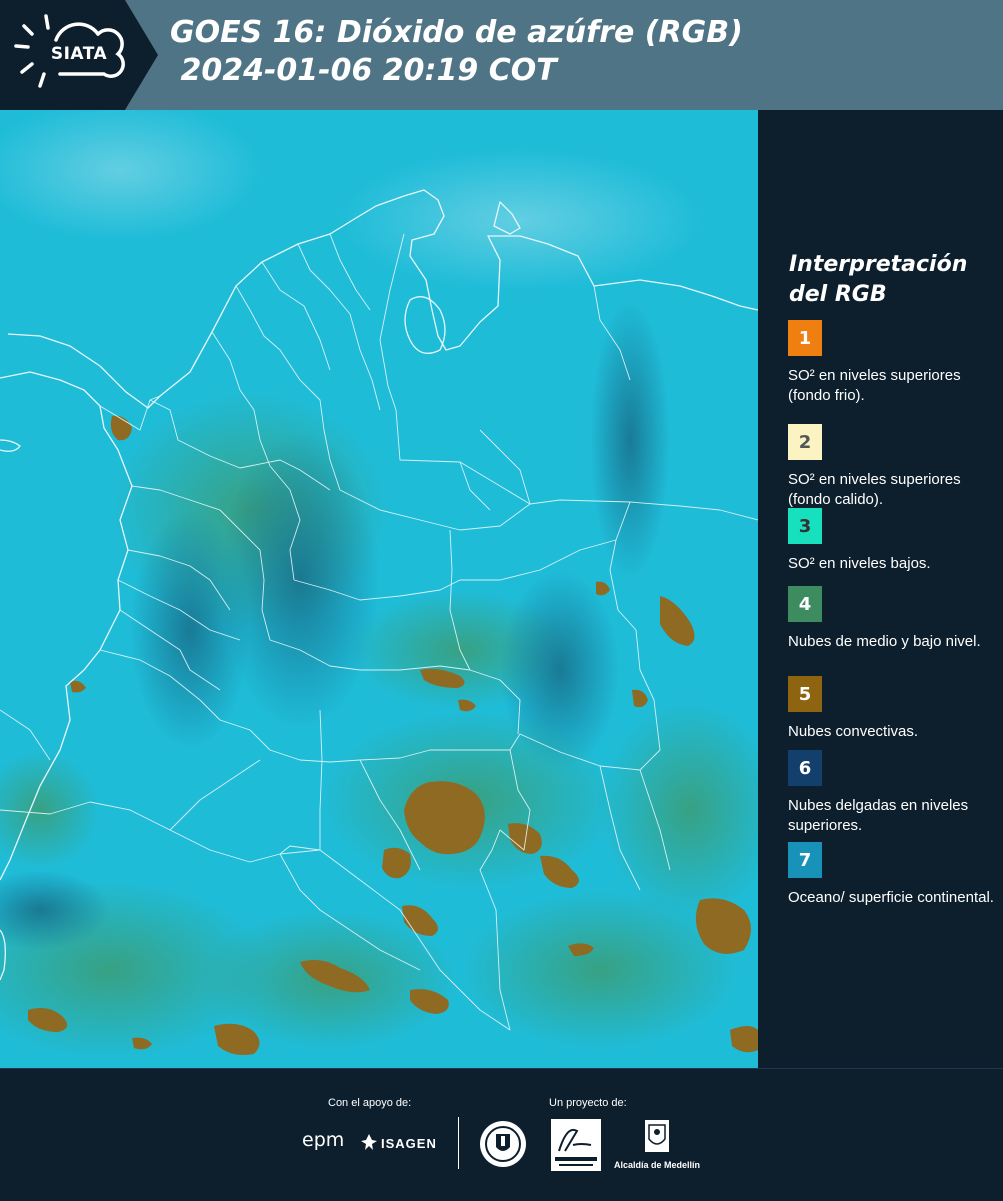 The width and height of the screenshot is (1003, 1201). I want to click on legend-swatch: 5, so click(805, 694).